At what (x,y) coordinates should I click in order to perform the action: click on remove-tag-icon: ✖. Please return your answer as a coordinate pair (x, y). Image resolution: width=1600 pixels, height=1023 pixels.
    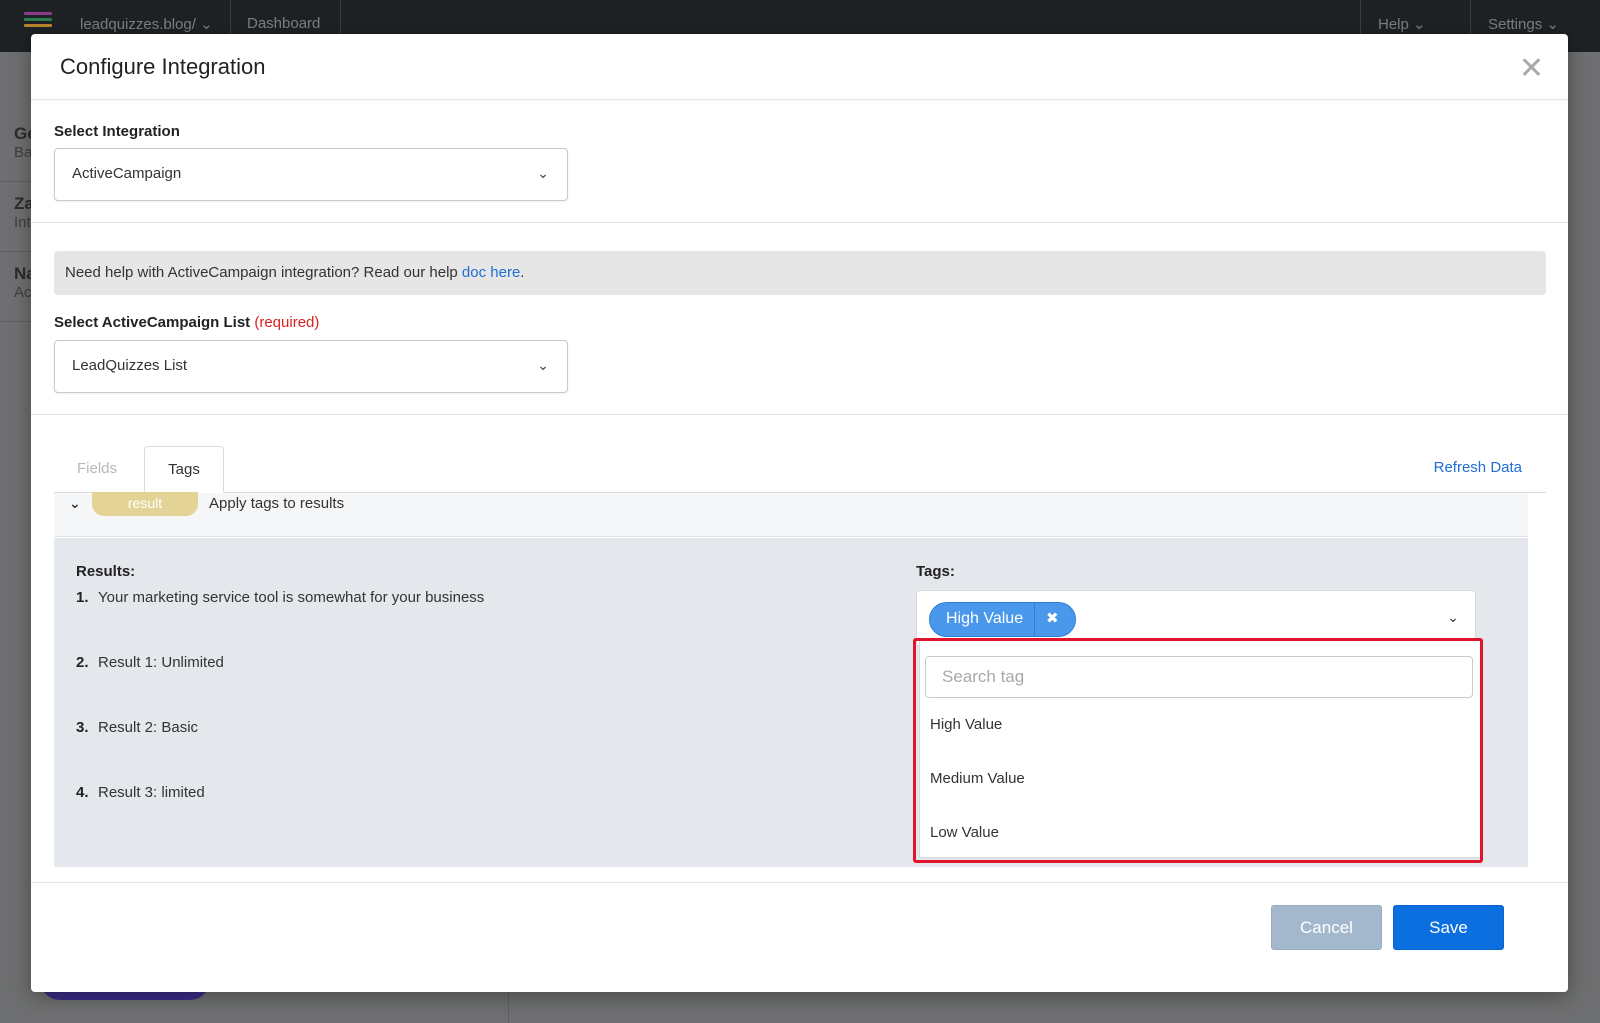
    Looking at the image, I should click on (1052, 618).